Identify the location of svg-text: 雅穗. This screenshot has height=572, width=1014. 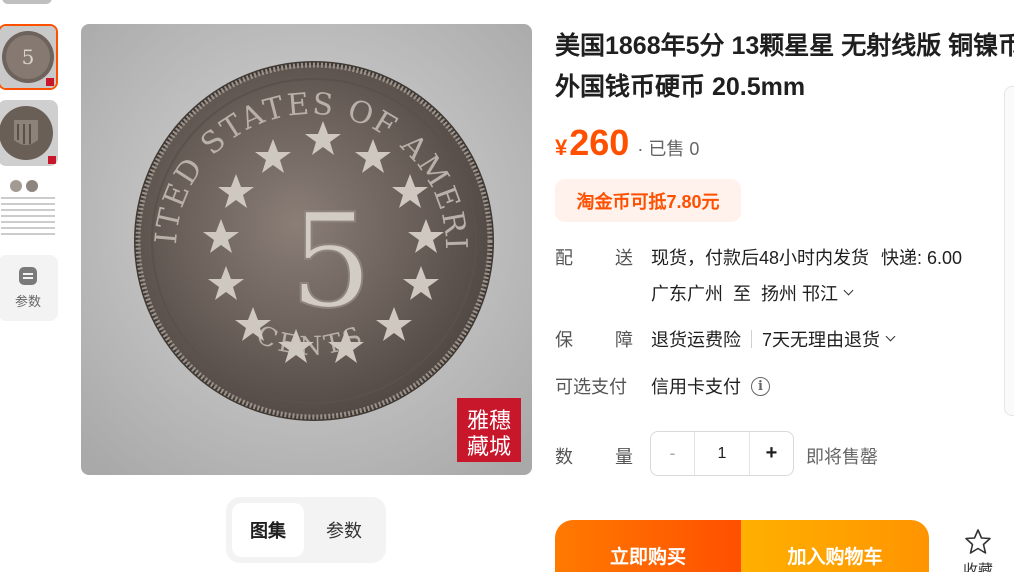
(489, 421).